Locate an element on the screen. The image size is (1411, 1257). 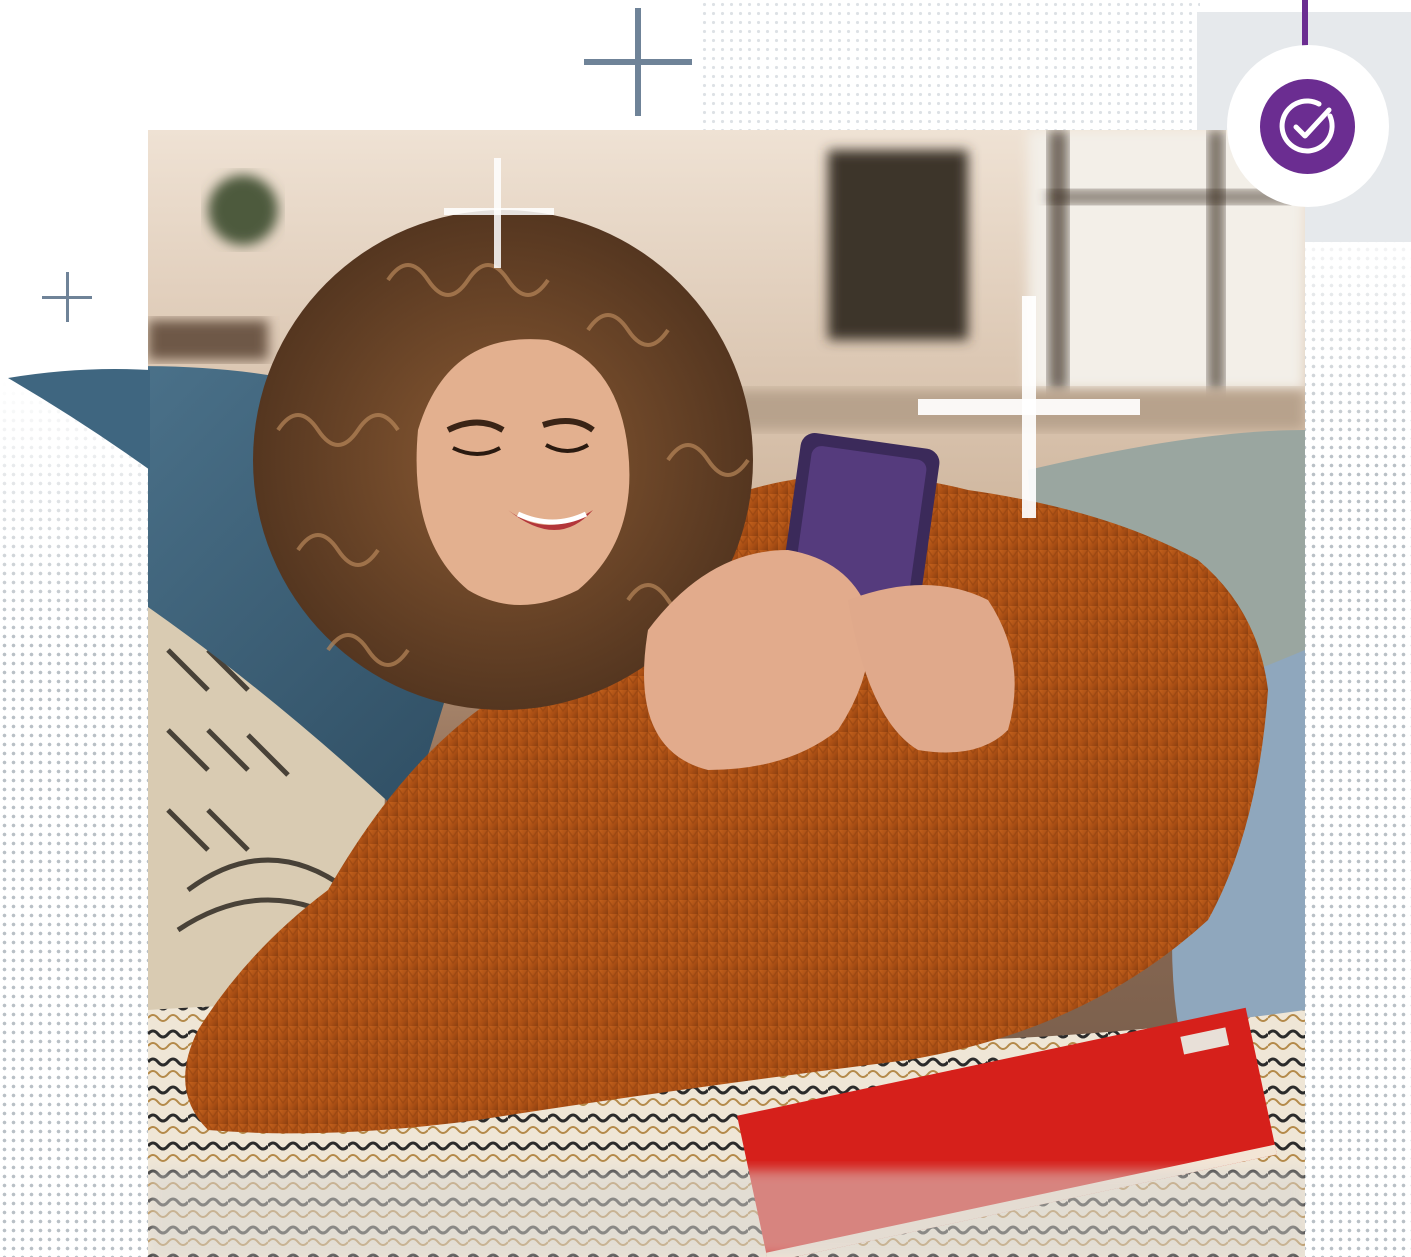
halftone-pattern-right is located at coordinates (1355, 728).